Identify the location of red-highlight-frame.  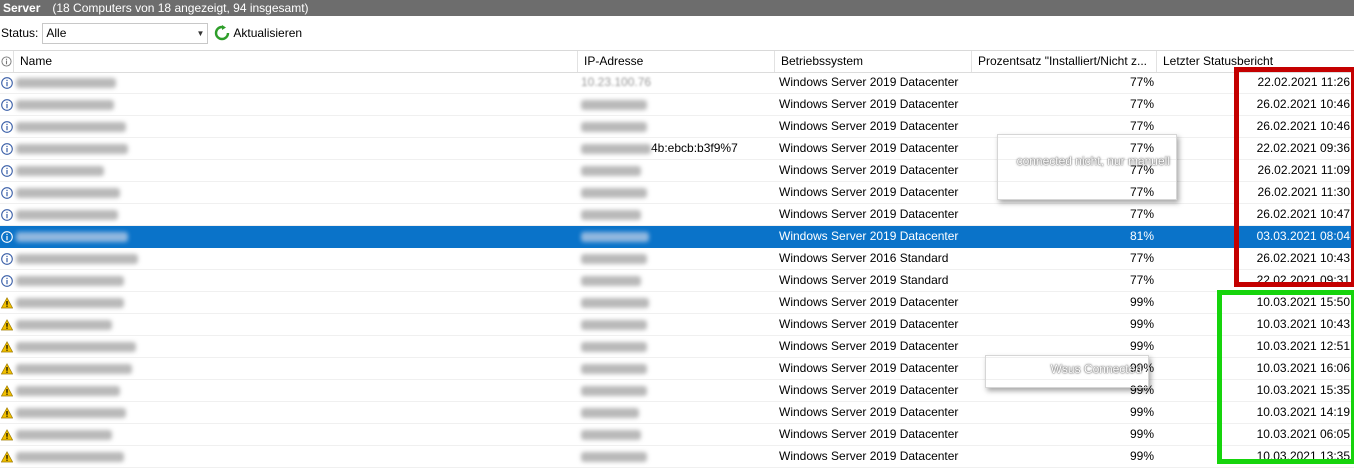
(1294, 177).